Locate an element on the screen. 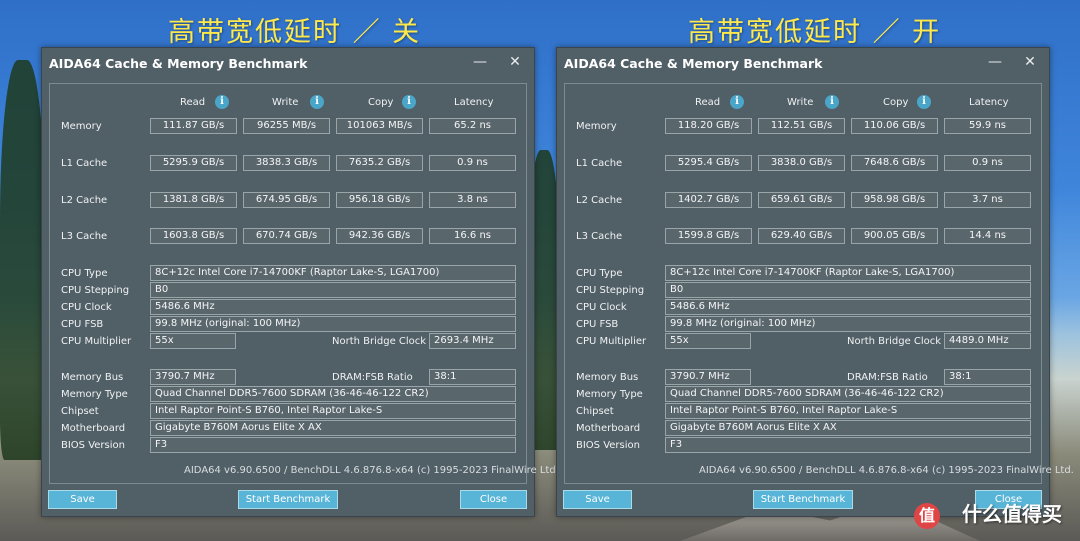 The image size is (1080, 541). l2-write-value: 659.61 GB/s is located at coordinates (801, 200).